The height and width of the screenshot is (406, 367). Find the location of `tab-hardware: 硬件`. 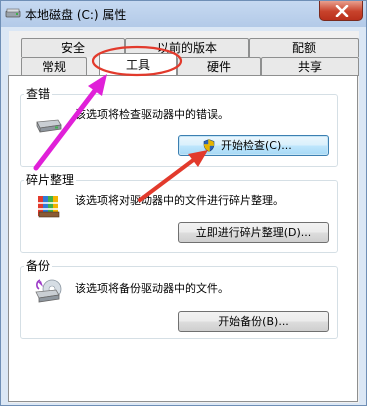

tab-hardware: 硬件 is located at coordinates (219, 66).